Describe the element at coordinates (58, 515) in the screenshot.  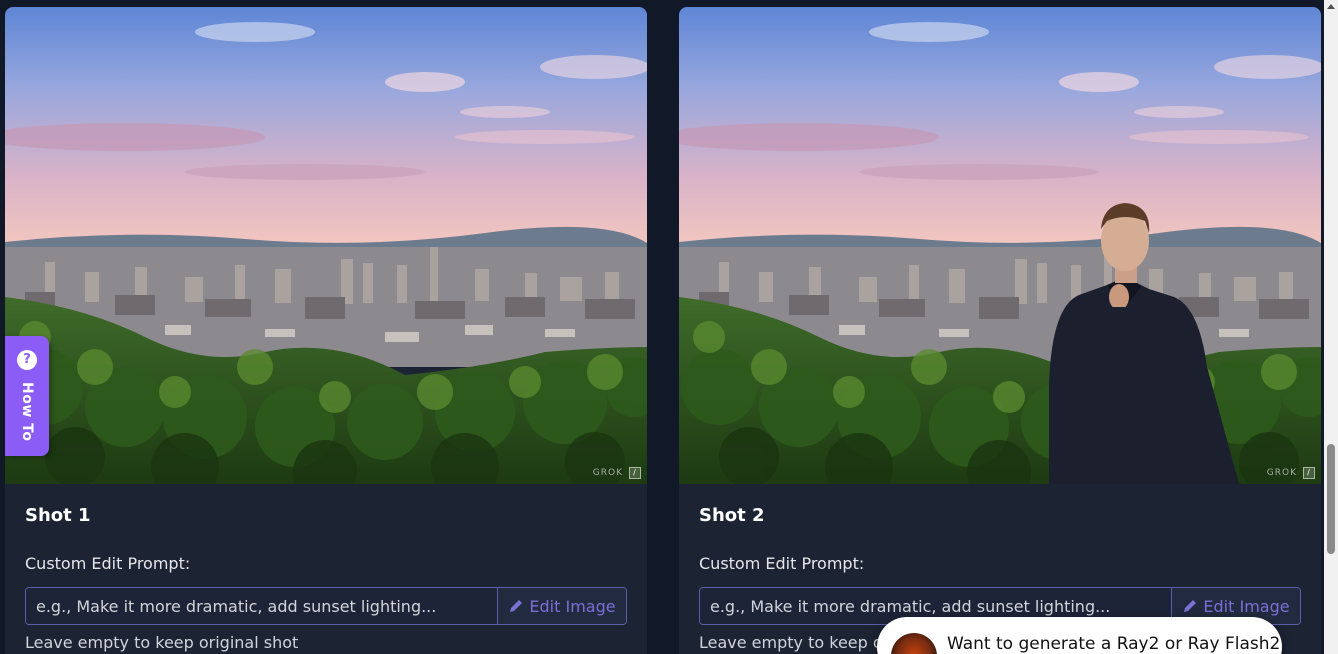
I see `shot-title: Shot 1` at that location.